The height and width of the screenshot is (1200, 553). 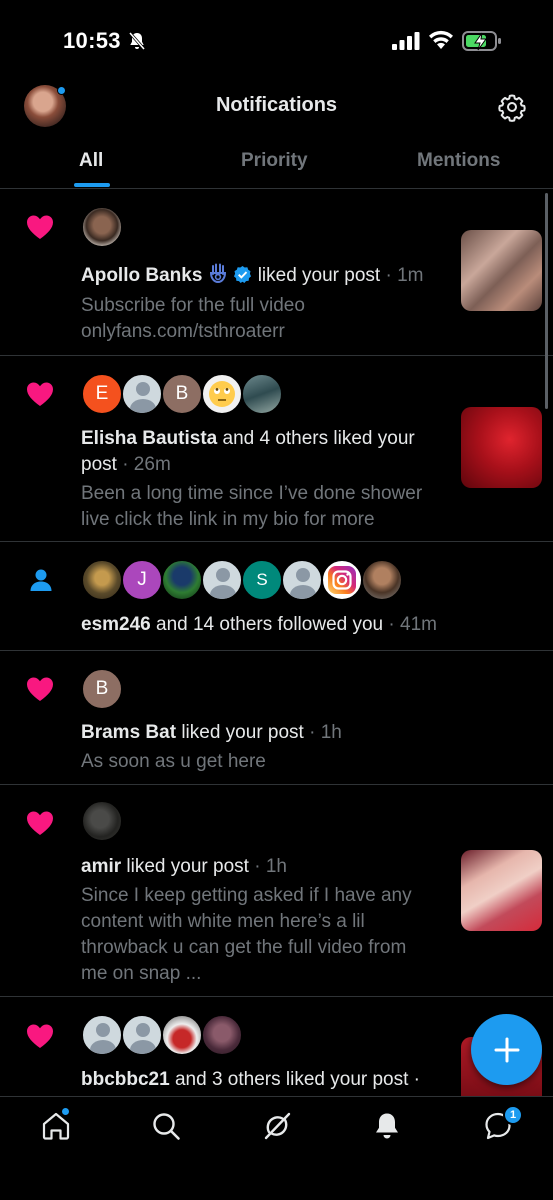 I want to click on instagram-logo-icon, so click(x=342, y=580).